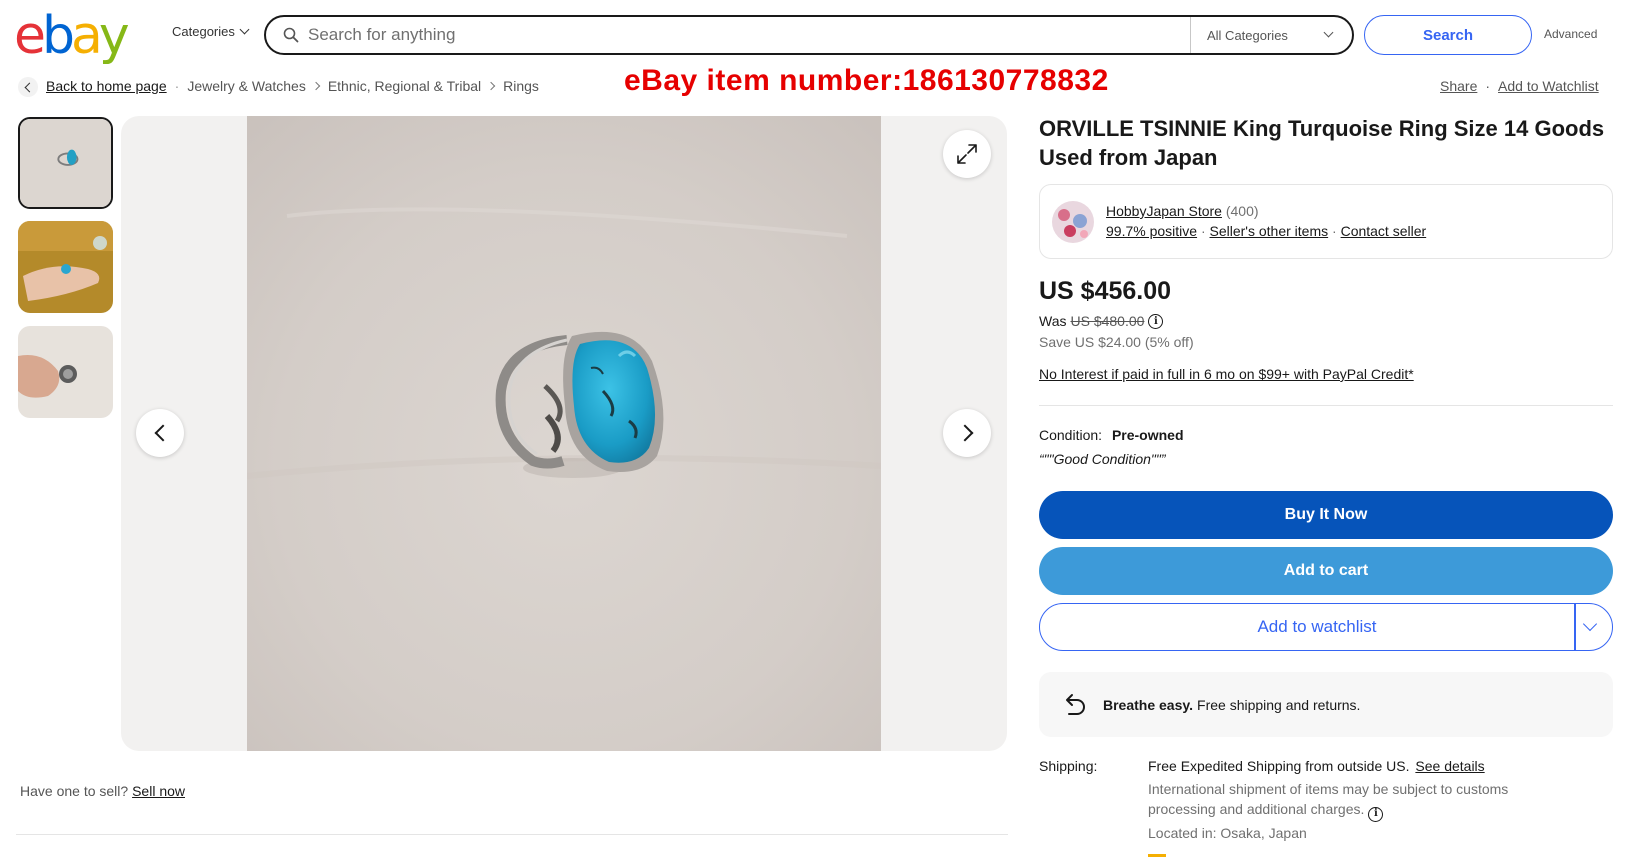 Image resolution: width=1632 pixels, height=857 pixels. I want to click on contact-seller-link: Contact seller, so click(1384, 231).